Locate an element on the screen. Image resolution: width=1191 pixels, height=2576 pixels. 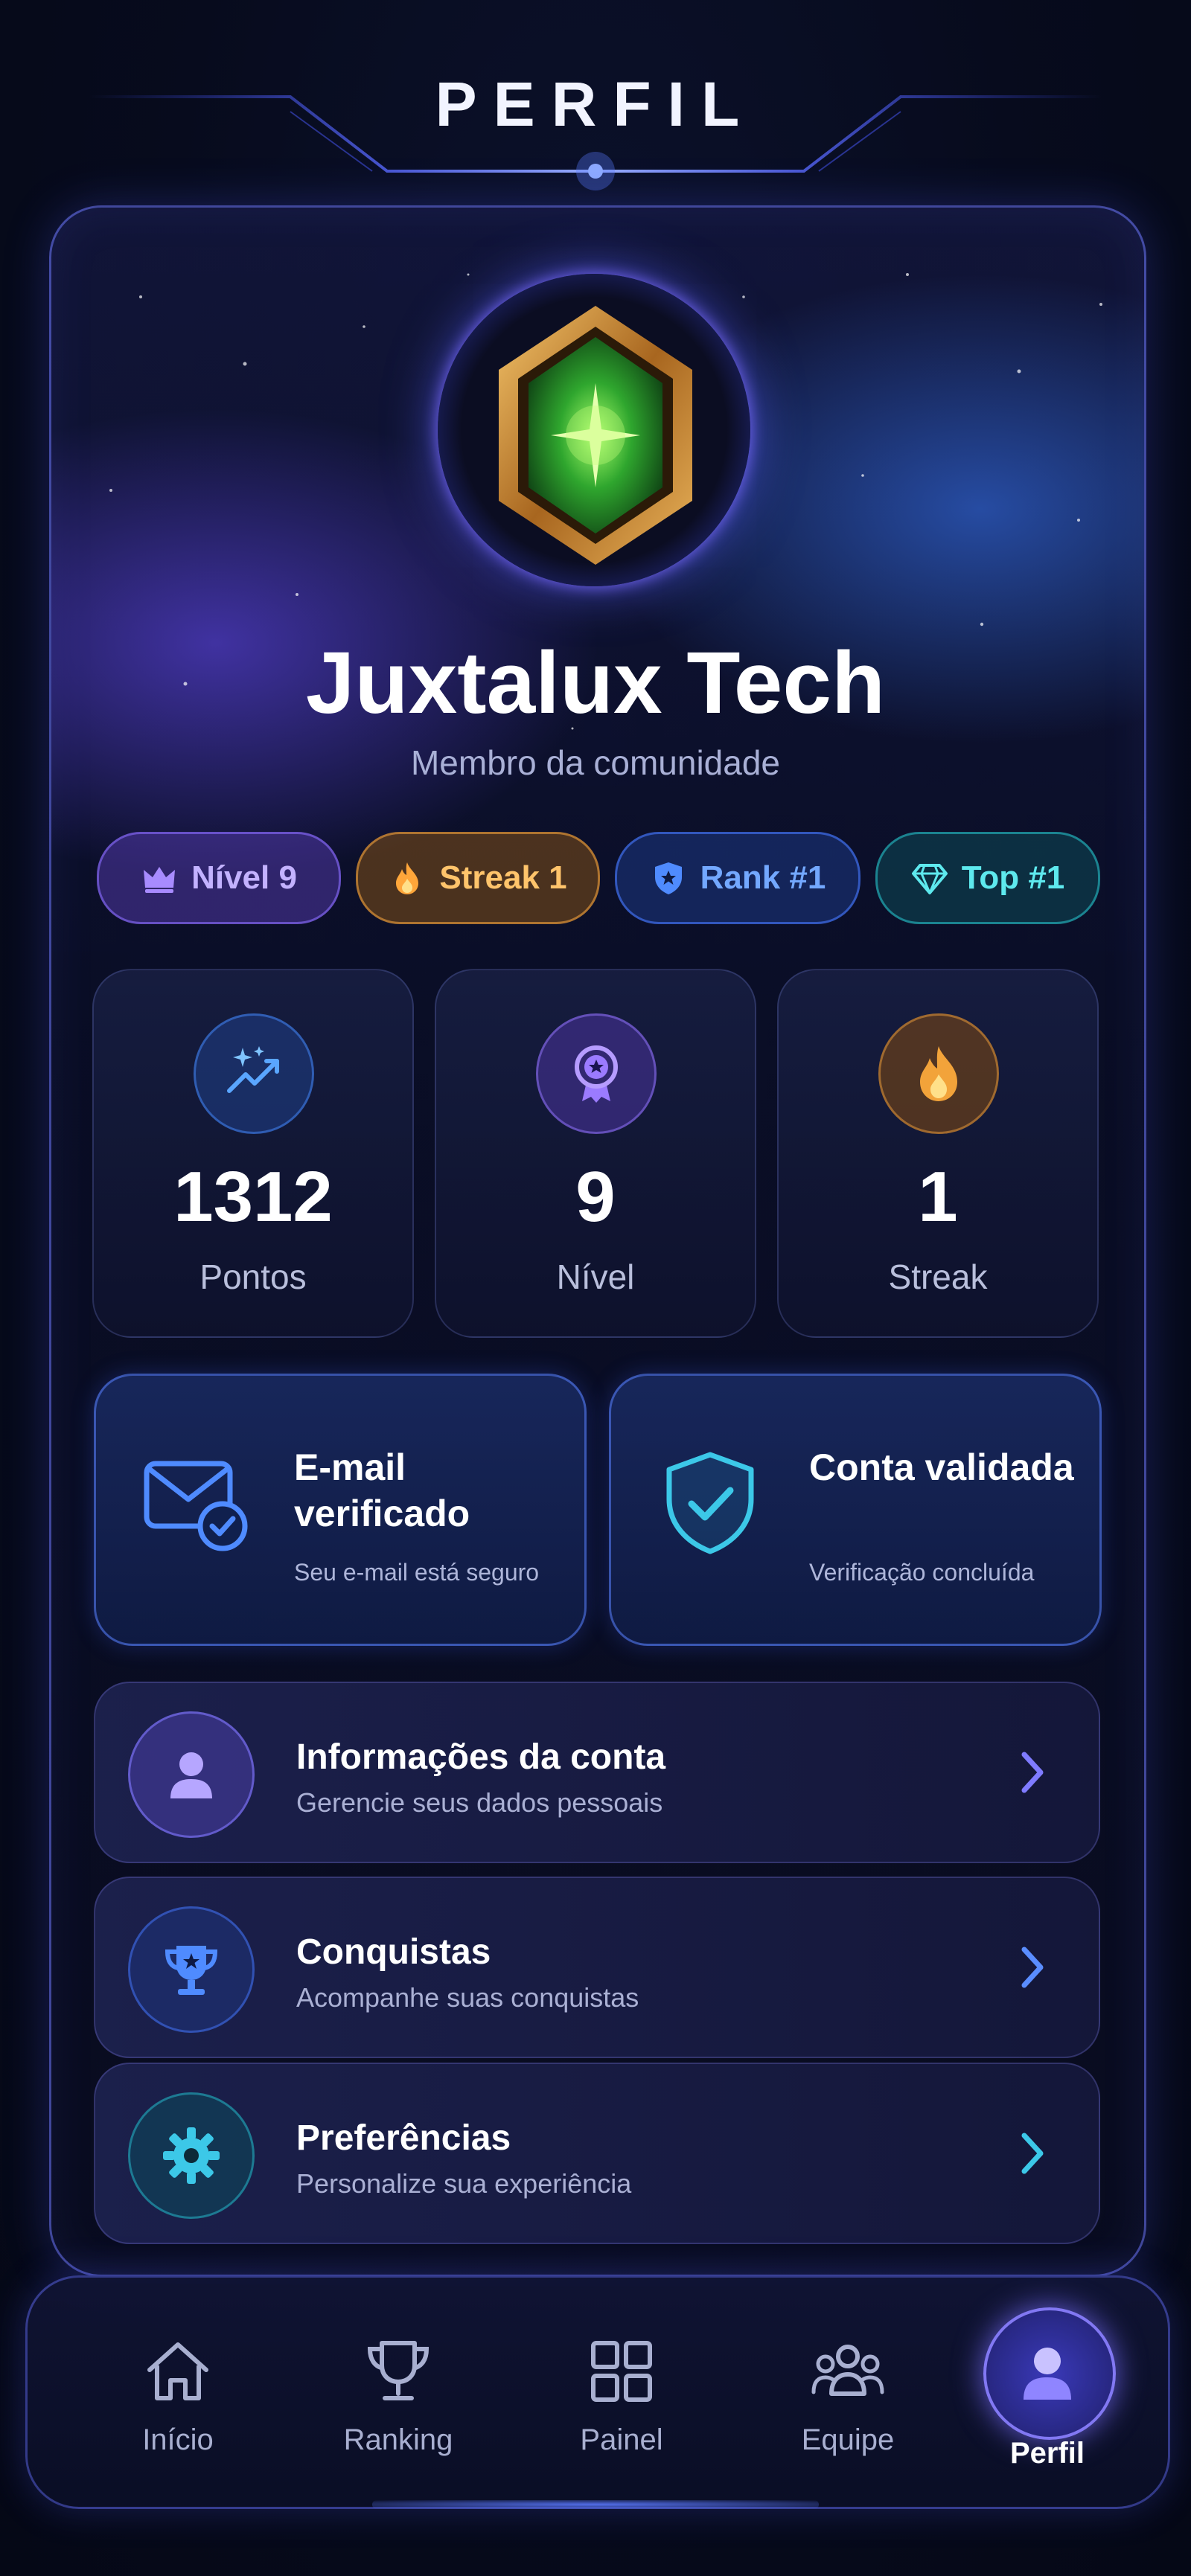
nav-item-inicio: Início is located at coordinates (178, 2392).